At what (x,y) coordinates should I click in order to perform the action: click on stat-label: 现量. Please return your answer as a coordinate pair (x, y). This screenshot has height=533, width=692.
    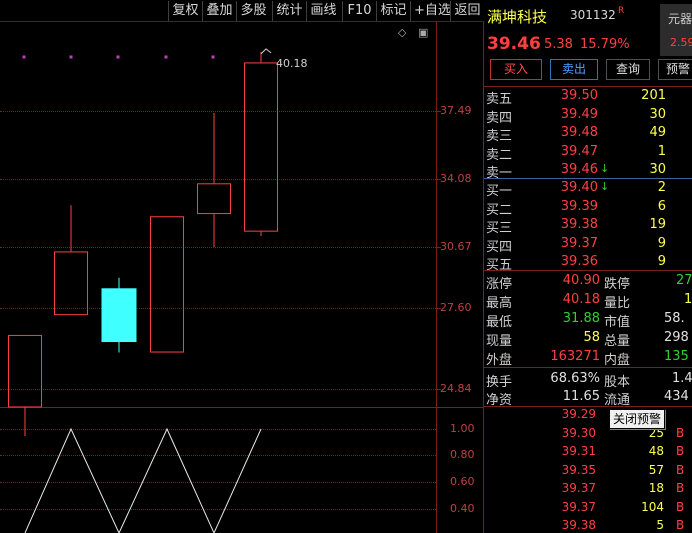
    Looking at the image, I should click on (499, 341).